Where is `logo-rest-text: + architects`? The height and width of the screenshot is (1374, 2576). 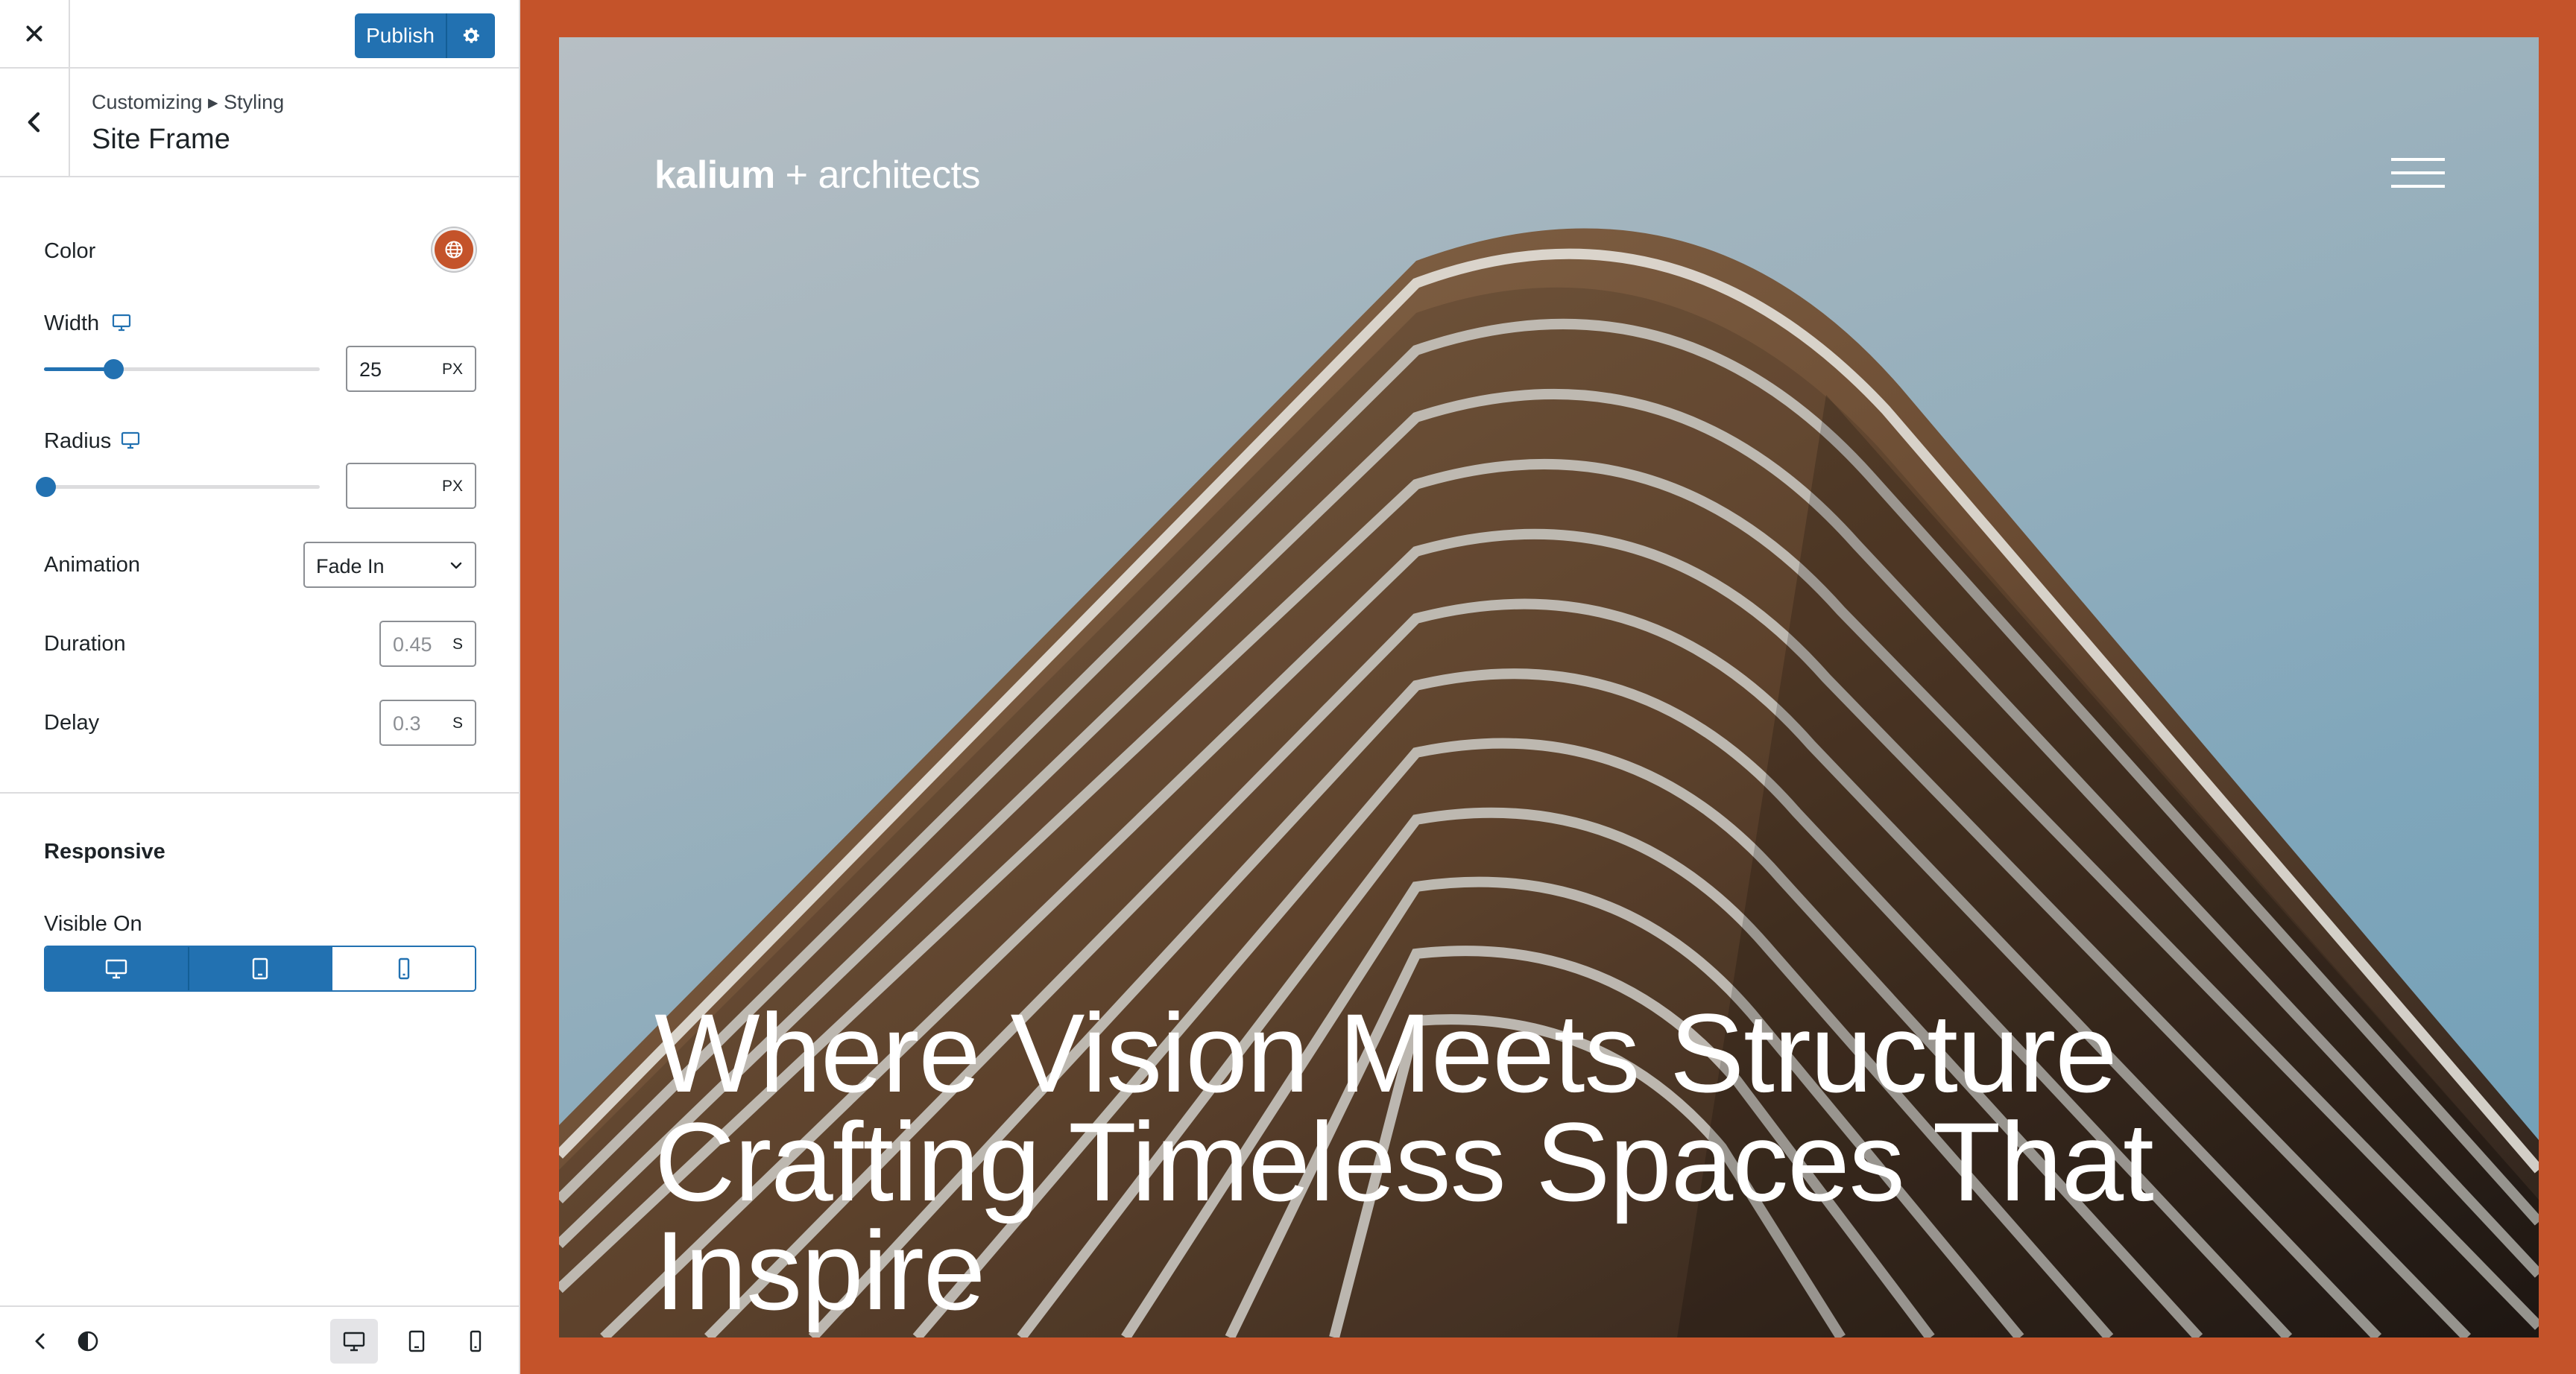 logo-rest-text: + architects is located at coordinates (877, 175).